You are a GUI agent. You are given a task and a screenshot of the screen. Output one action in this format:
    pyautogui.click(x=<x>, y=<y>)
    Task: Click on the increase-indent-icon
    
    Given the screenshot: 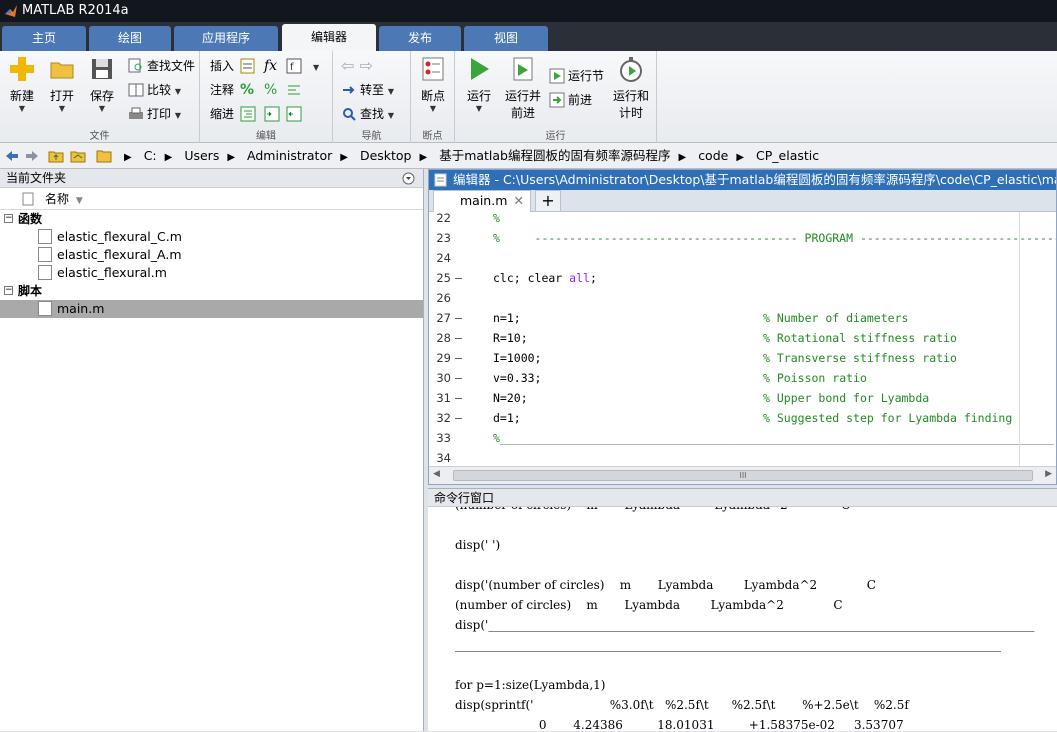 What is the action you would take?
    pyautogui.click(x=273, y=114)
    